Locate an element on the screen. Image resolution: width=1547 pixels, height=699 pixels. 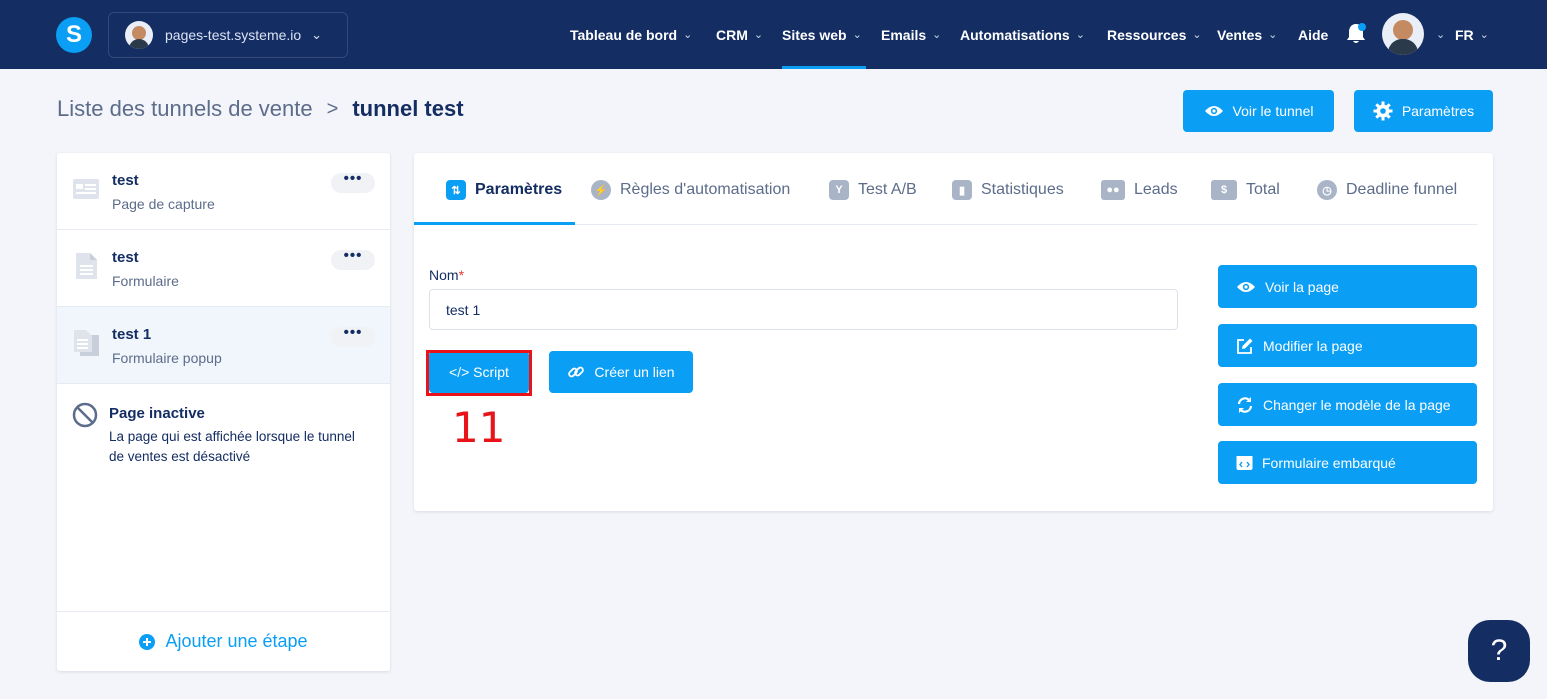
inactive-page-title: Page inactive is located at coordinates (157, 413).